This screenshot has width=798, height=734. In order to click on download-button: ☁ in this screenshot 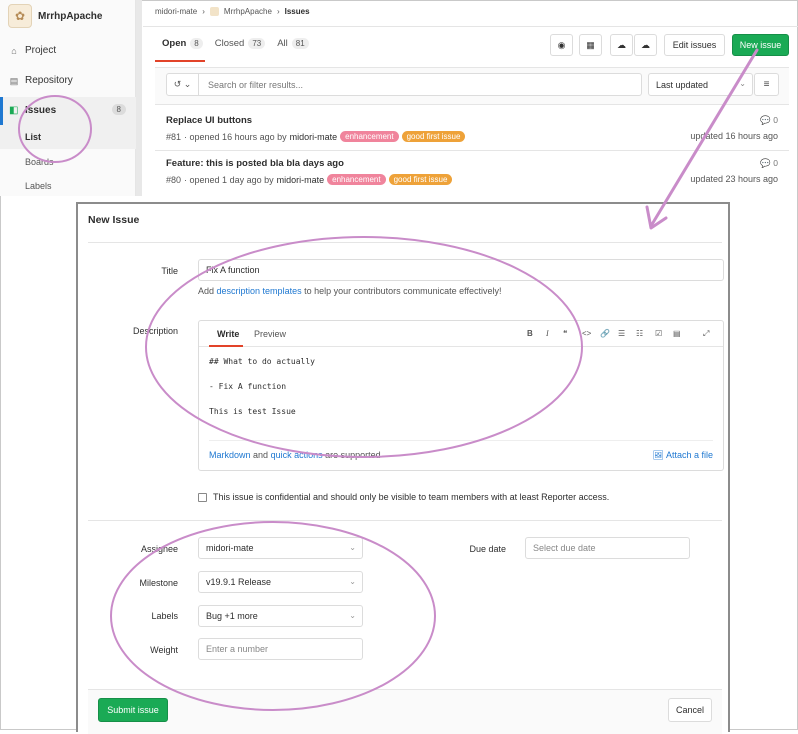, I will do `click(621, 45)`.